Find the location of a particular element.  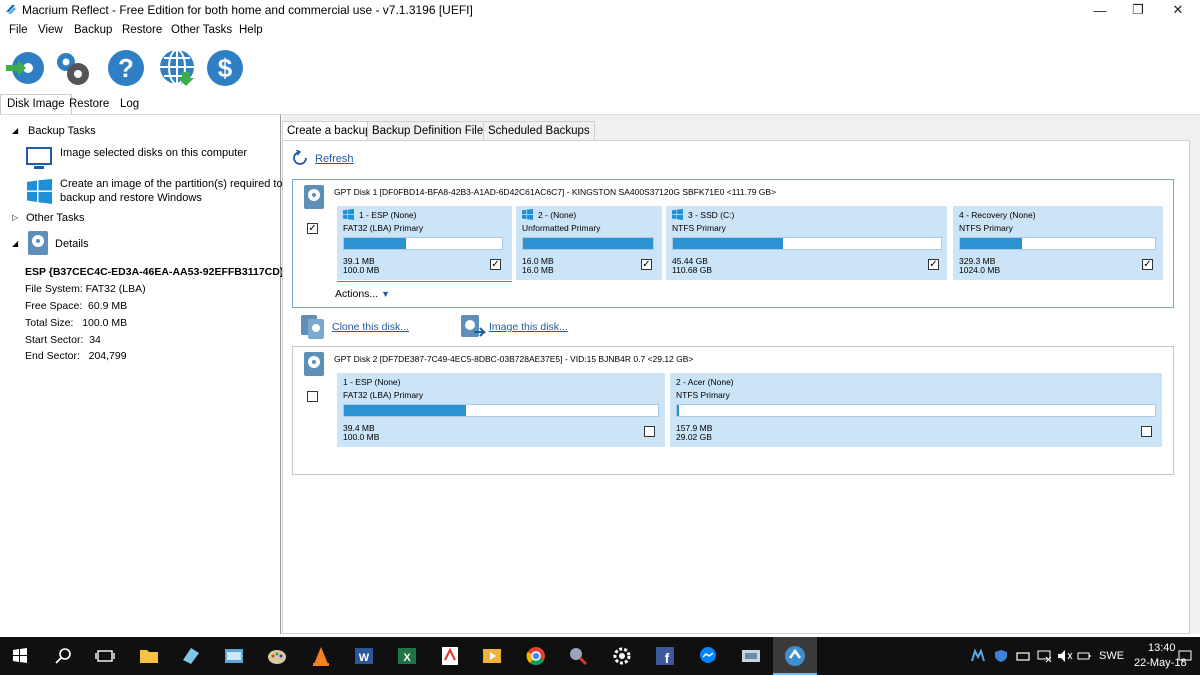

view-tabs: Disk Image Restore Log is located at coordinates (75, 104).